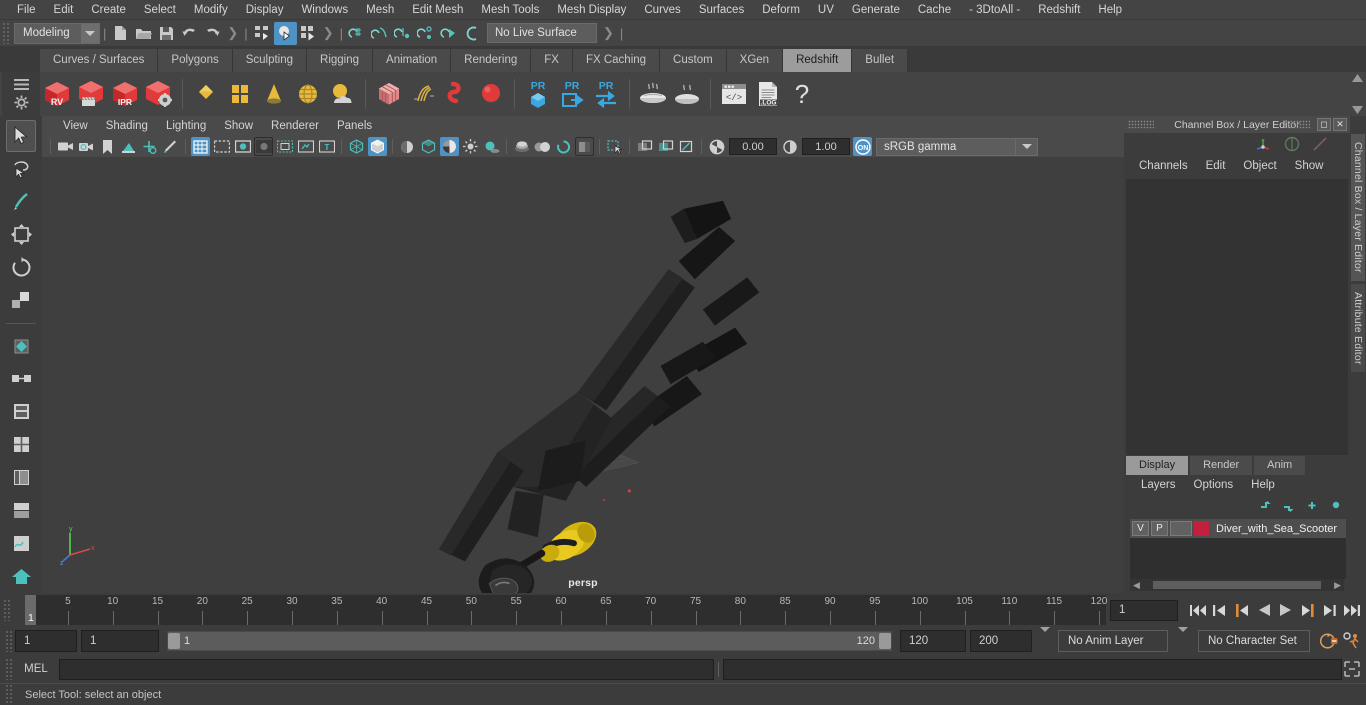 The width and height of the screenshot is (1366, 705). I want to click on menu-select: Select, so click(160, 10).